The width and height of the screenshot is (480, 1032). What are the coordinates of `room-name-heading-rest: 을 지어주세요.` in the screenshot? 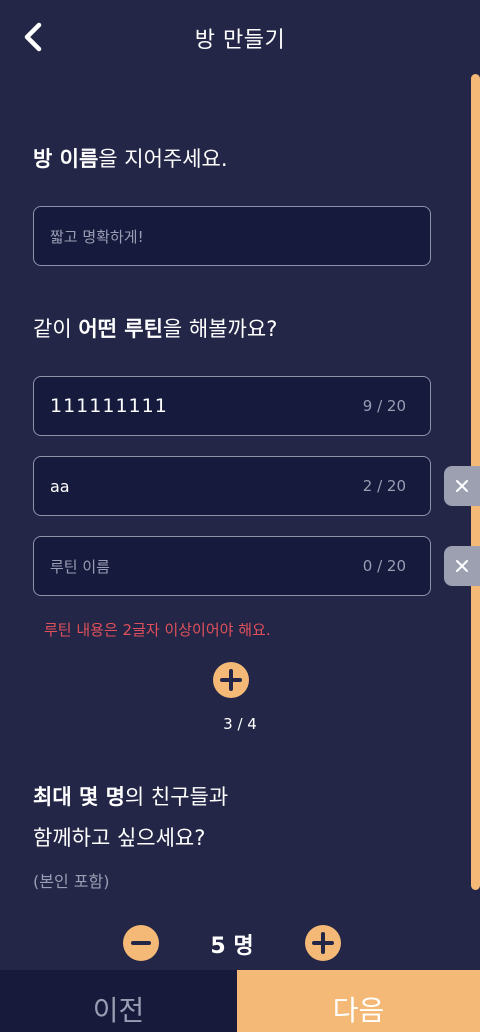 It's located at (163, 159).